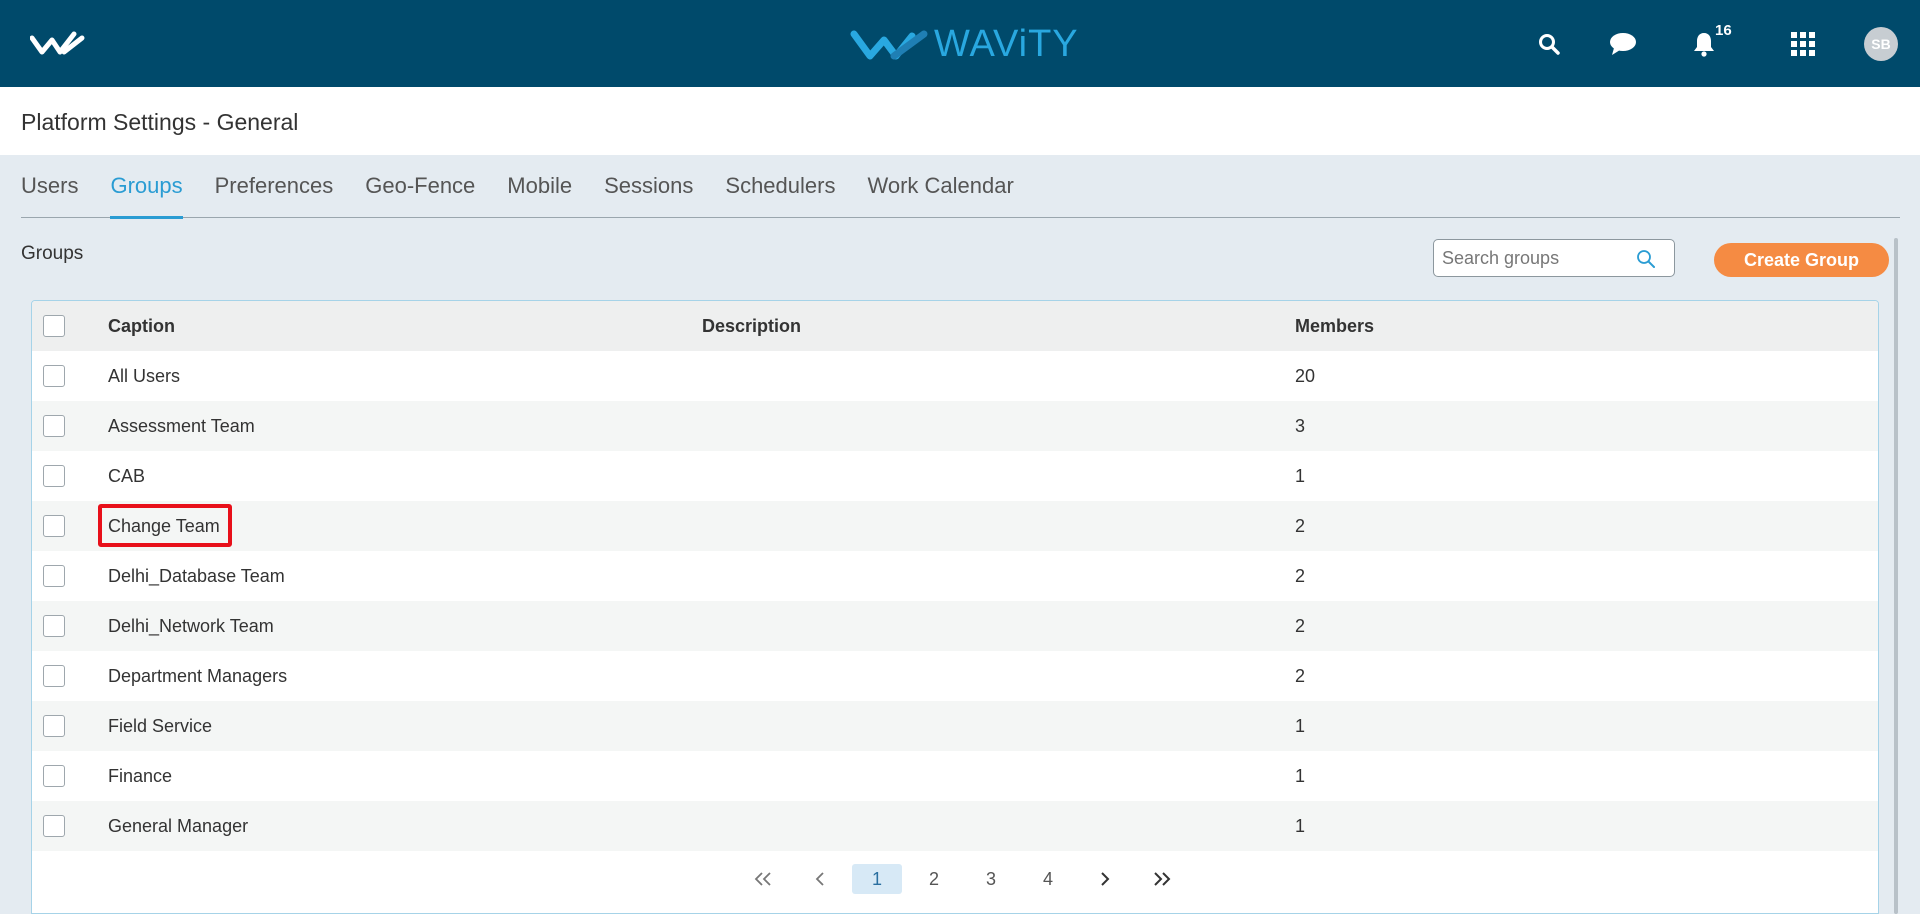  Describe the element at coordinates (140, 776) in the screenshot. I see `row-caption: Finance` at that location.